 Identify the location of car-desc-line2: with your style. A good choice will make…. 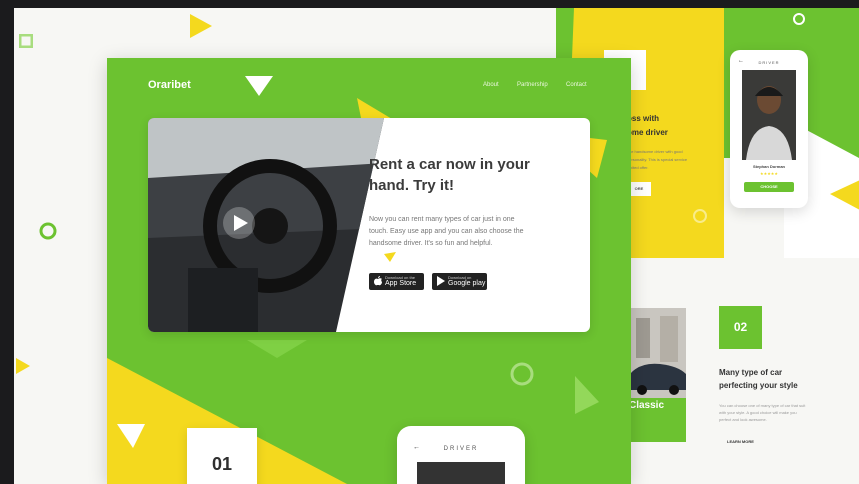
(758, 412).